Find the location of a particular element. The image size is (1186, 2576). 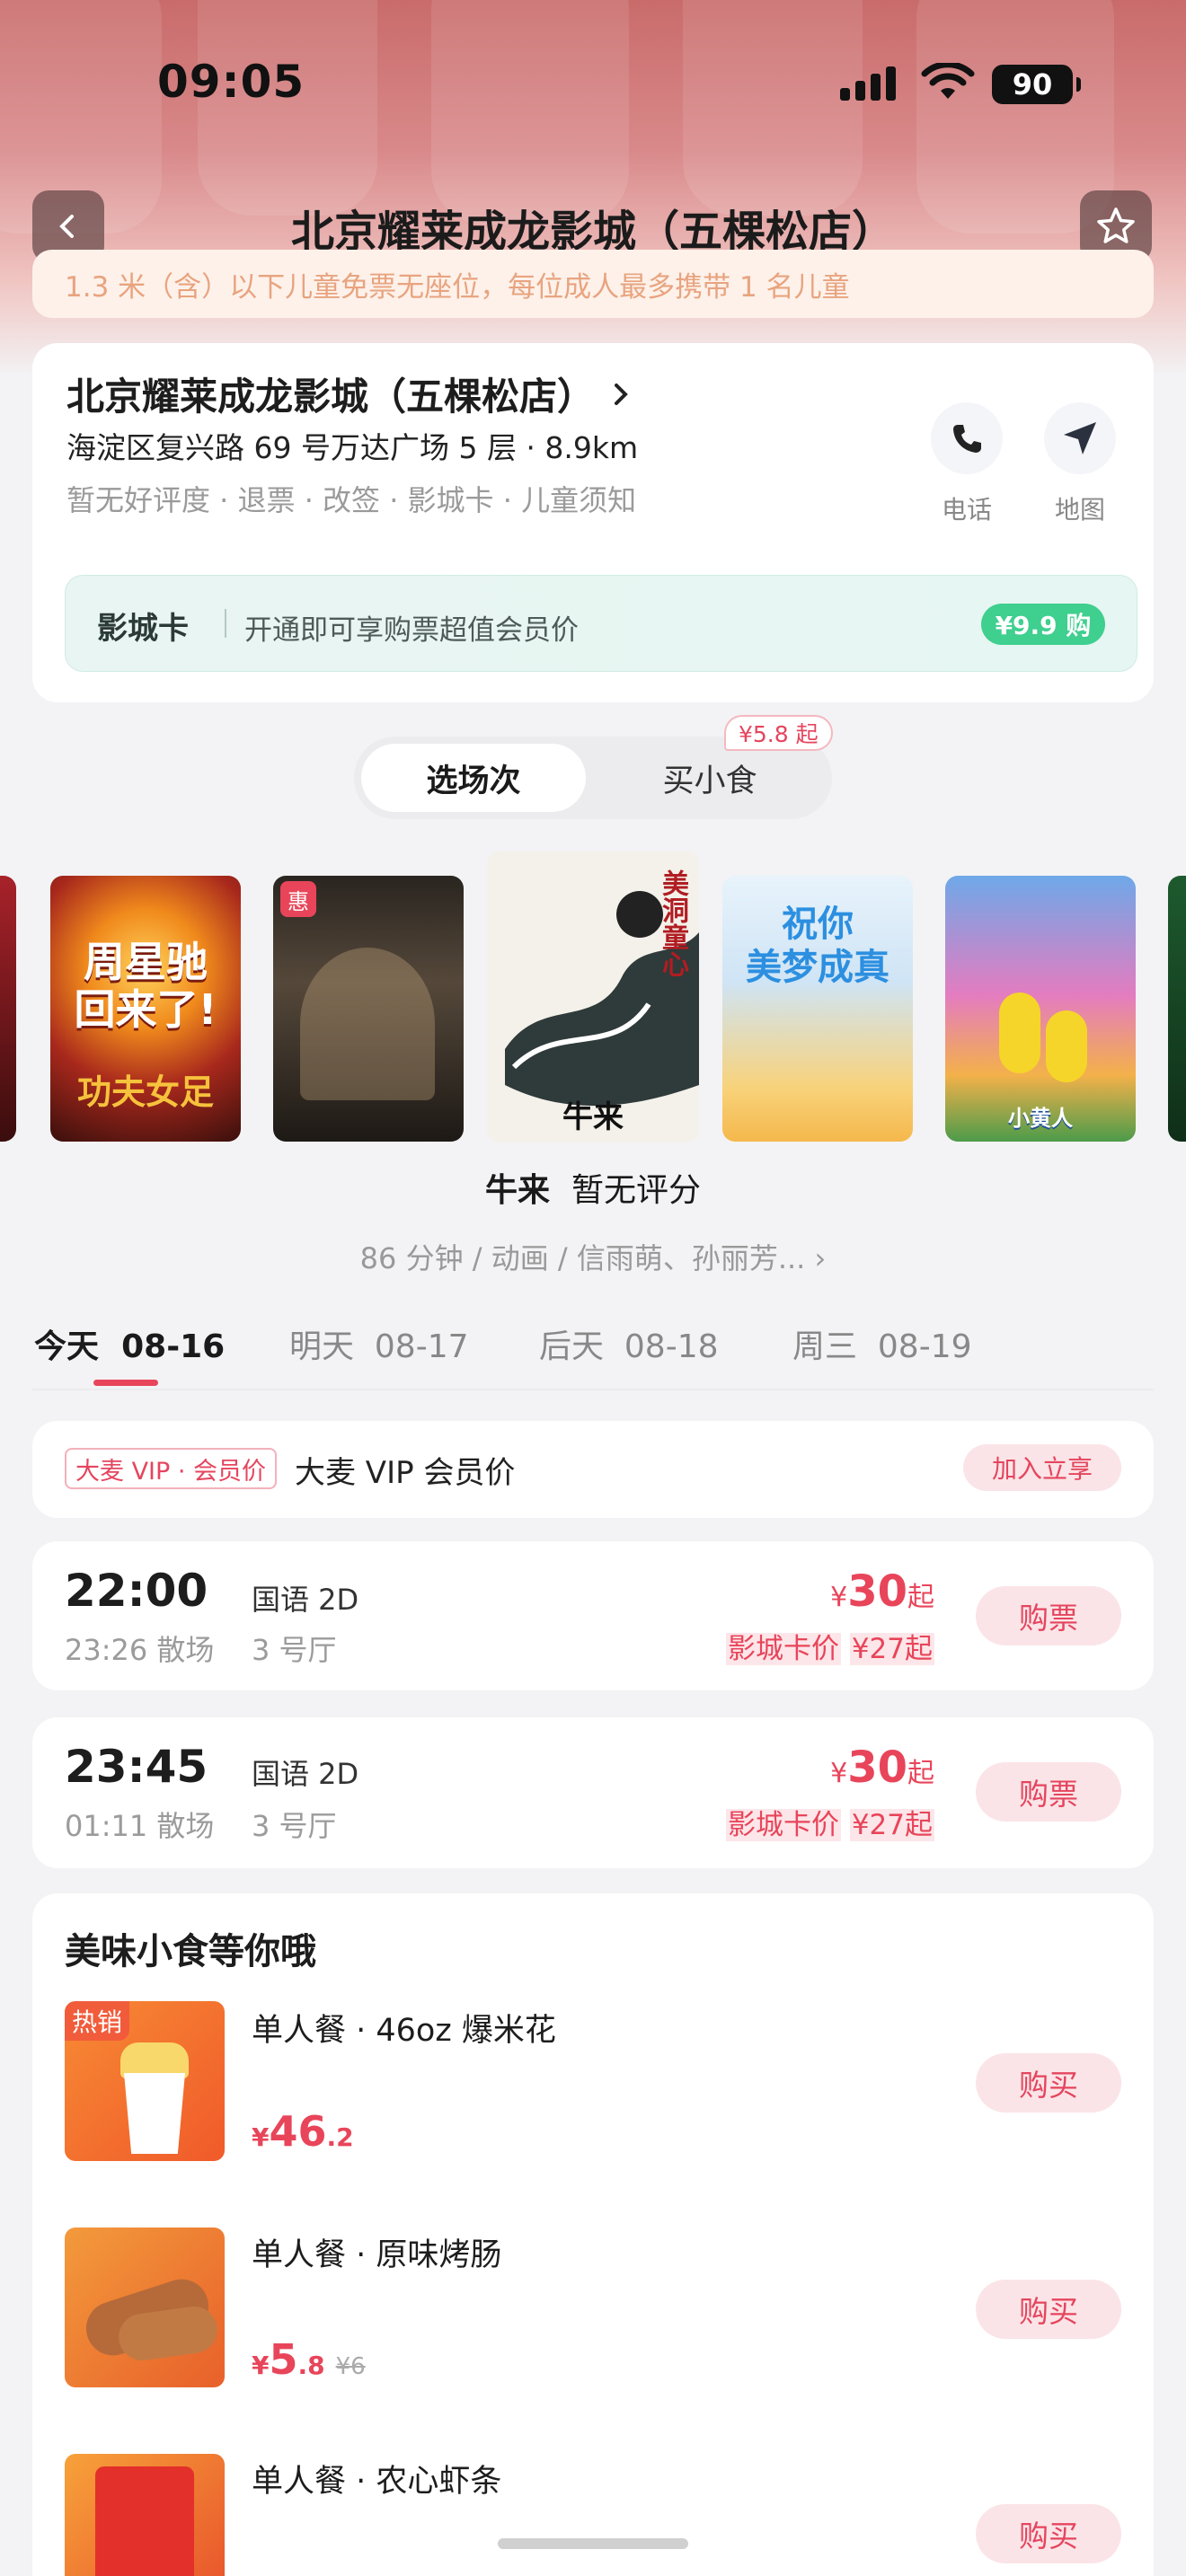

movie-meta-link: 86 分钟 / 动画 / 信雨萌、孙丽芳... › is located at coordinates (593, 1256).